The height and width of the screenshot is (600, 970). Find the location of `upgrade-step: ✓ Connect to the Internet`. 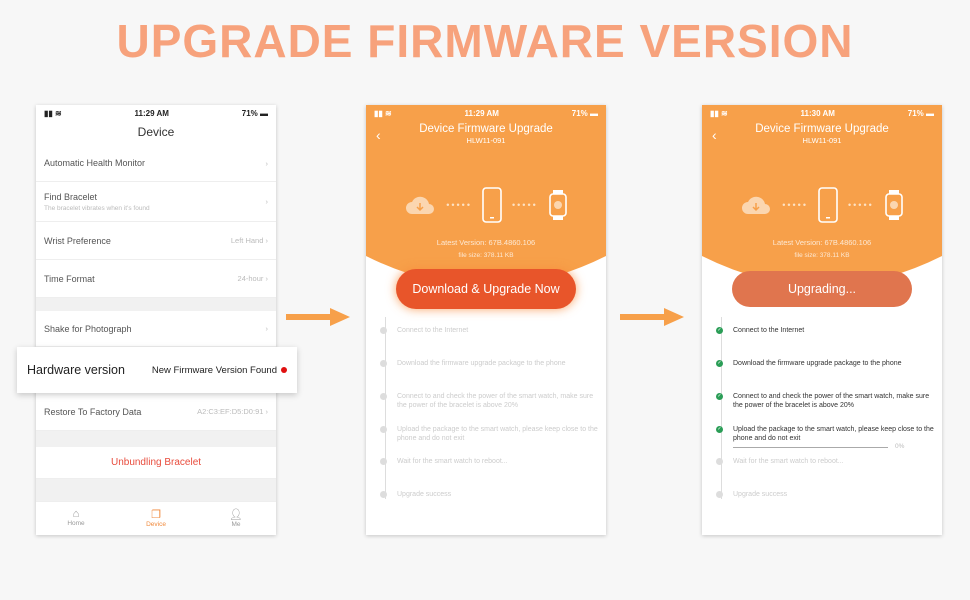

upgrade-step: ✓ Connect to the Internet is located at coordinates (760, 330).